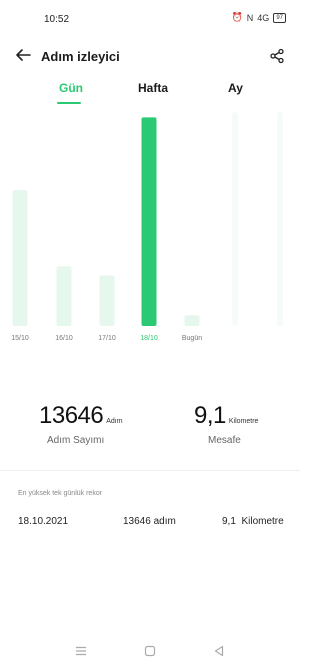  What do you see at coordinates (107, 338) in the screenshot?
I see `tick-label: 17/10` at bounding box center [107, 338].